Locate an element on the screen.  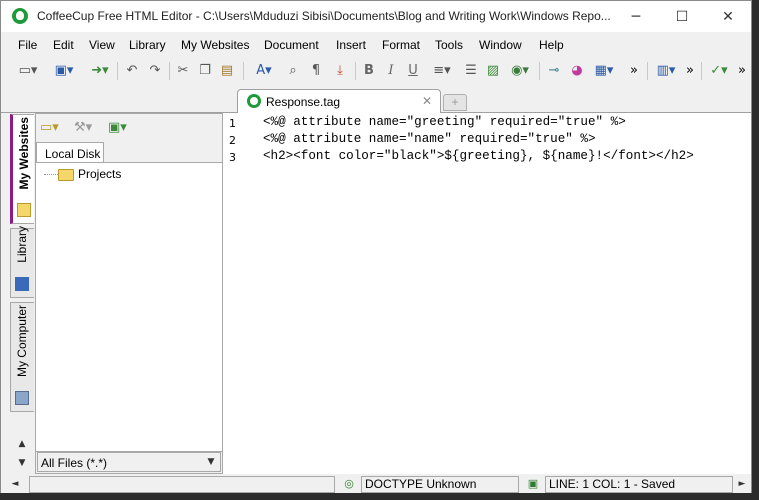
editor-tab-strip: Response.tag ✕ + is located at coordinates (376, 100).